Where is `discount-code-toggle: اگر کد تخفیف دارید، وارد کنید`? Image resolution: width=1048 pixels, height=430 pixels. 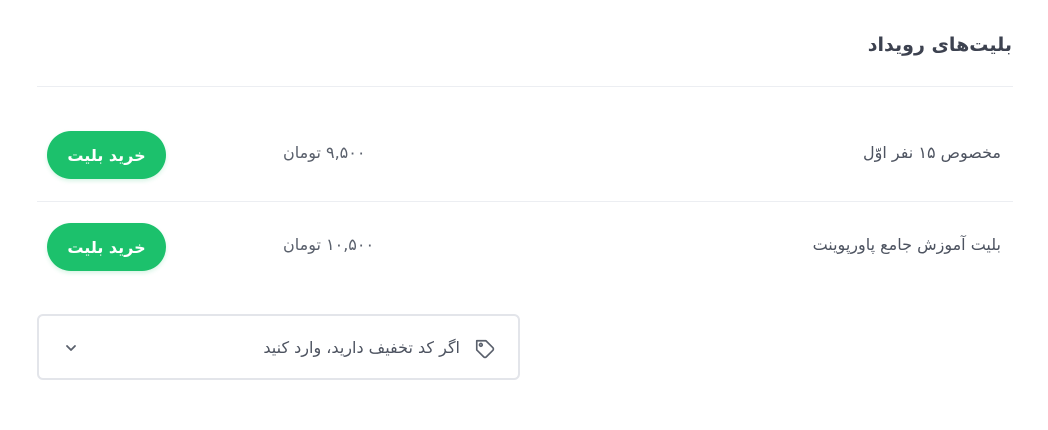 discount-code-toggle: اگر کد تخفیف دارید، وارد کنید is located at coordinates (278, 347).